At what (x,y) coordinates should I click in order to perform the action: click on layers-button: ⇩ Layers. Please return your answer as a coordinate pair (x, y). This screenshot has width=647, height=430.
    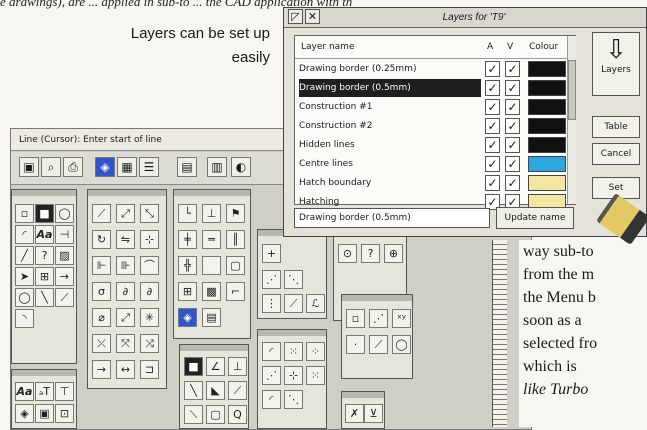
    Looking at the image, I should click on (616, 64).